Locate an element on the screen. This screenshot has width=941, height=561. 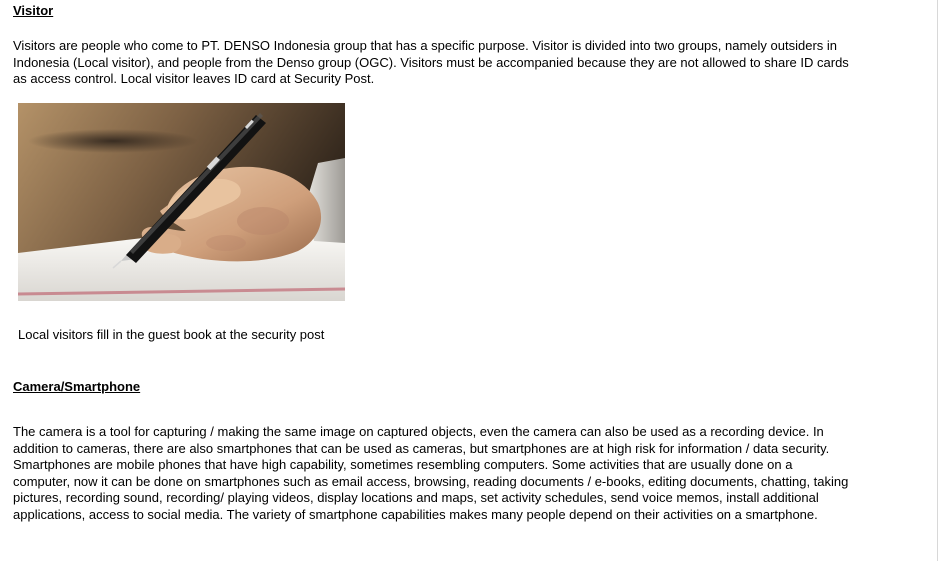
pen-writing-photo is located at coordinates (181, 202).